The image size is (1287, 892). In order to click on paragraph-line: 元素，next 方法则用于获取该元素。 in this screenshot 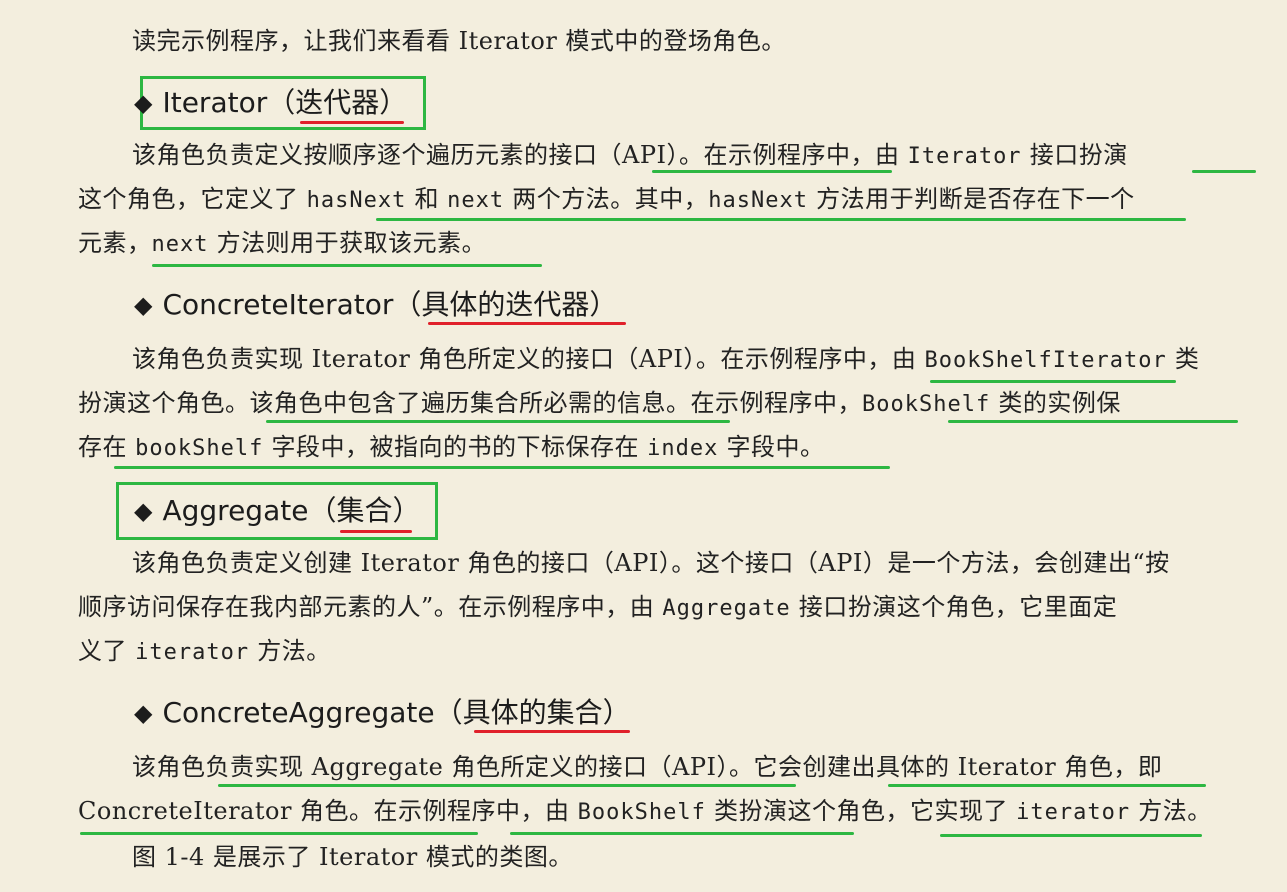, I will do `click(282, 244)`.